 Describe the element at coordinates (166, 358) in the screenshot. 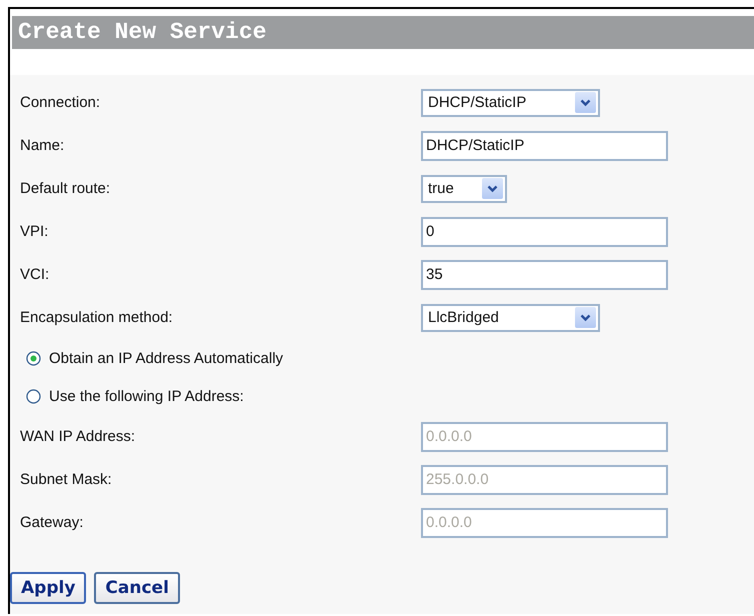

I see `radio-label: Obtain an IP Address Automatically` at that location.